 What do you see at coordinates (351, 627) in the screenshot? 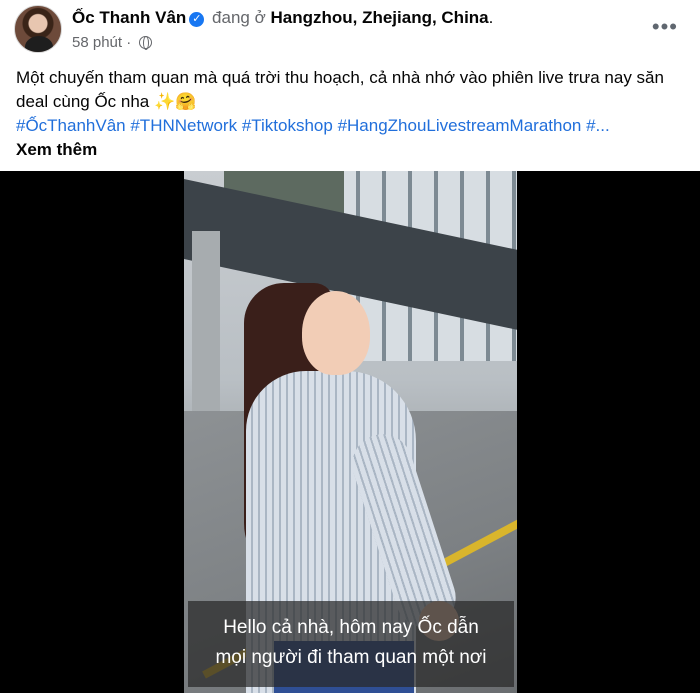
I see `subtitle-line: Hello cả nhà, hôm nay Ốc dẫn` at bounding box center [351, 627].